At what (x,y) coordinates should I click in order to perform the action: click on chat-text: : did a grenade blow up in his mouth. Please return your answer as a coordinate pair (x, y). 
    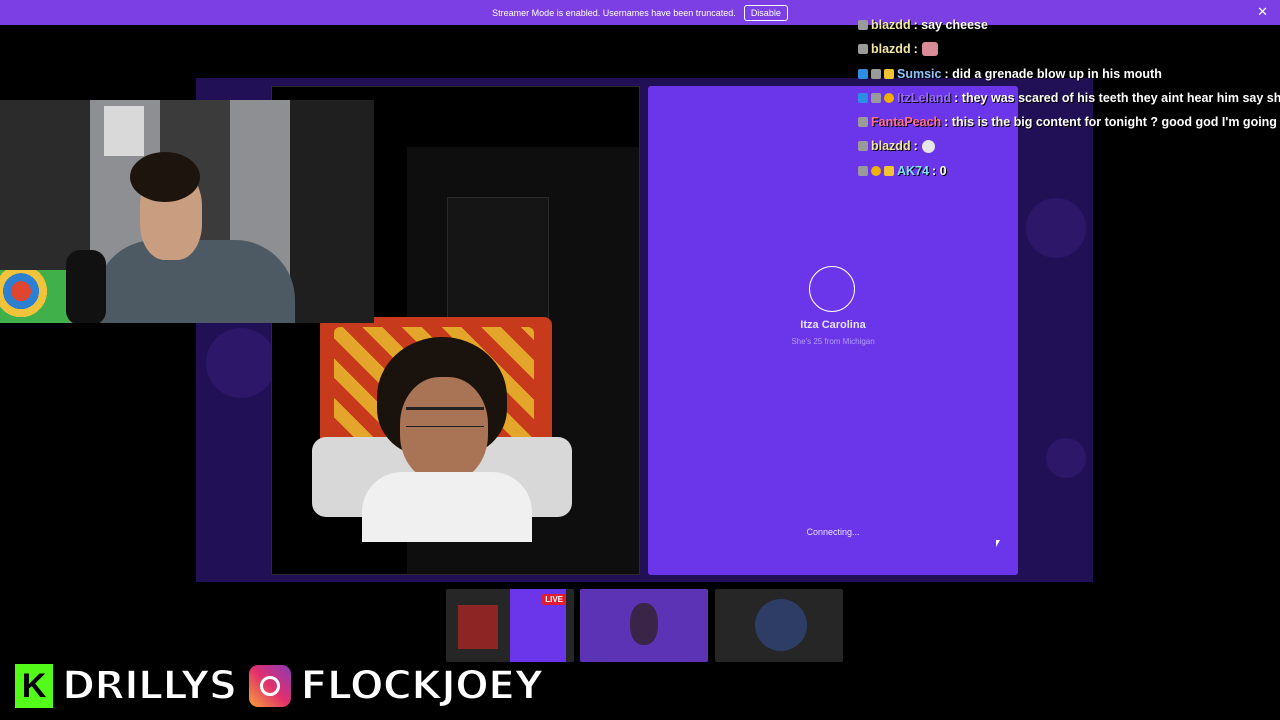
    Looking at the image, I should click on (1053, 74).